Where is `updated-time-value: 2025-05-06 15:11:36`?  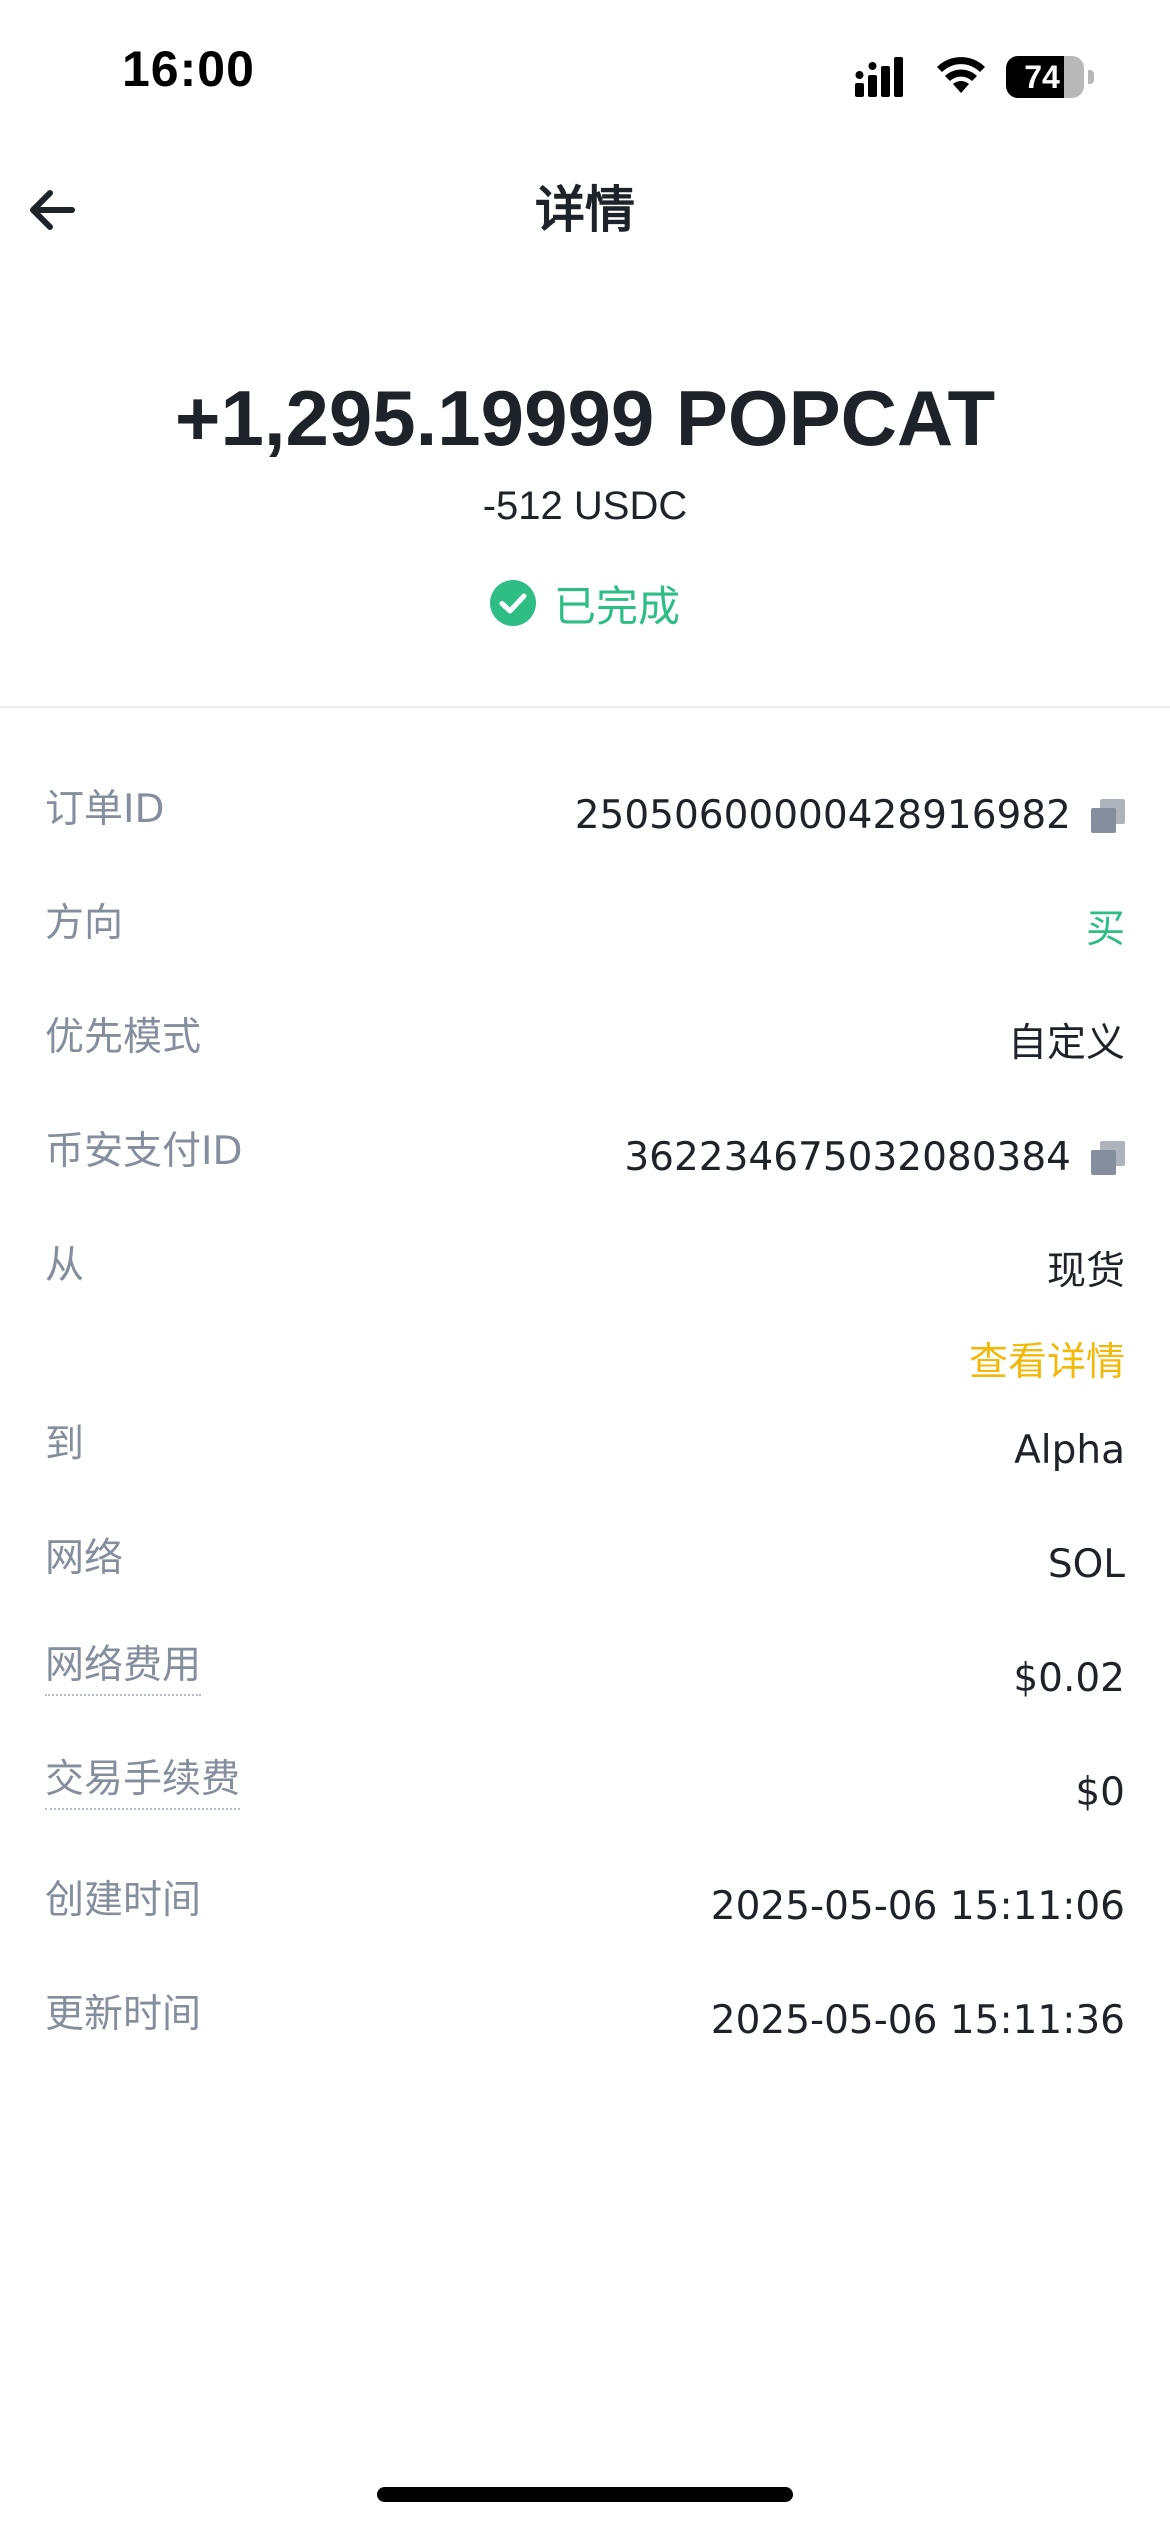
updated-time-value: 2025-05-06 15:11:36 is located at coordinates (917, 2020).